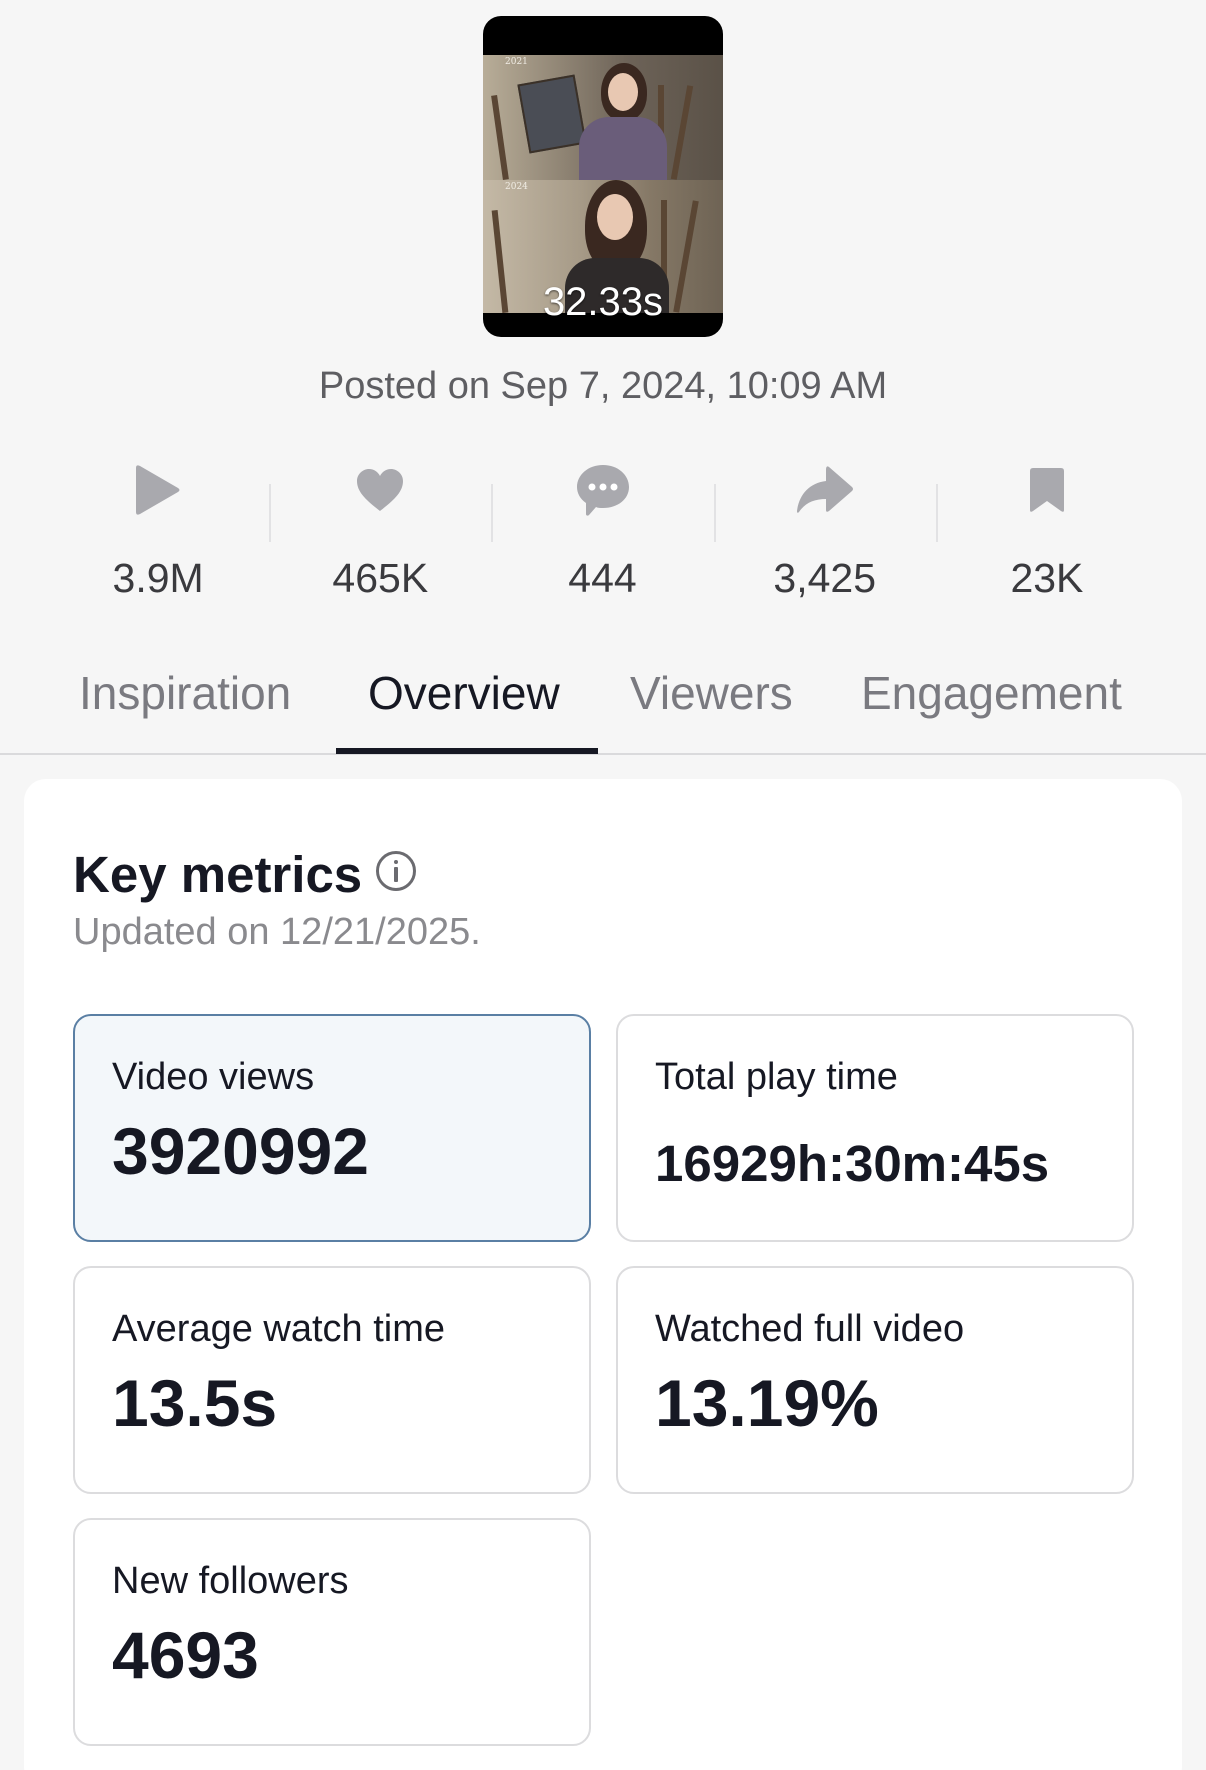 This screenshot has height=1770, width=1206. What do you see at coordinates (240, 1151) in the screenshot?
I see `metric-value: 3920992` at bounding box center [240, 1151].